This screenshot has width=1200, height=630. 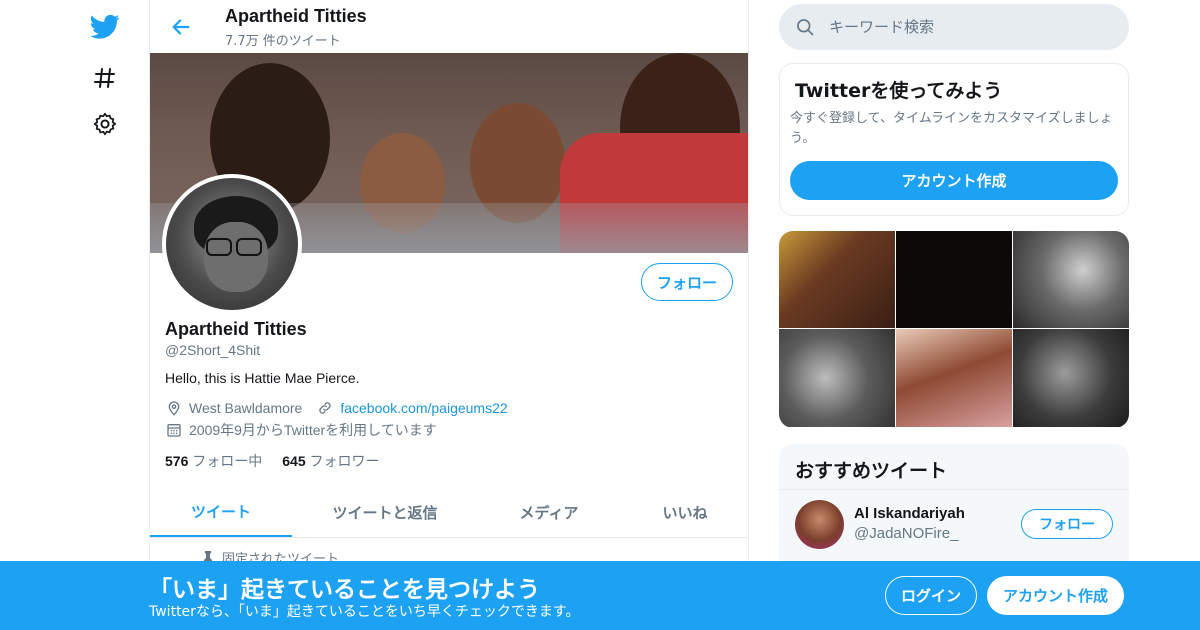 I want to click on search-box, so click(x=954, y=27).